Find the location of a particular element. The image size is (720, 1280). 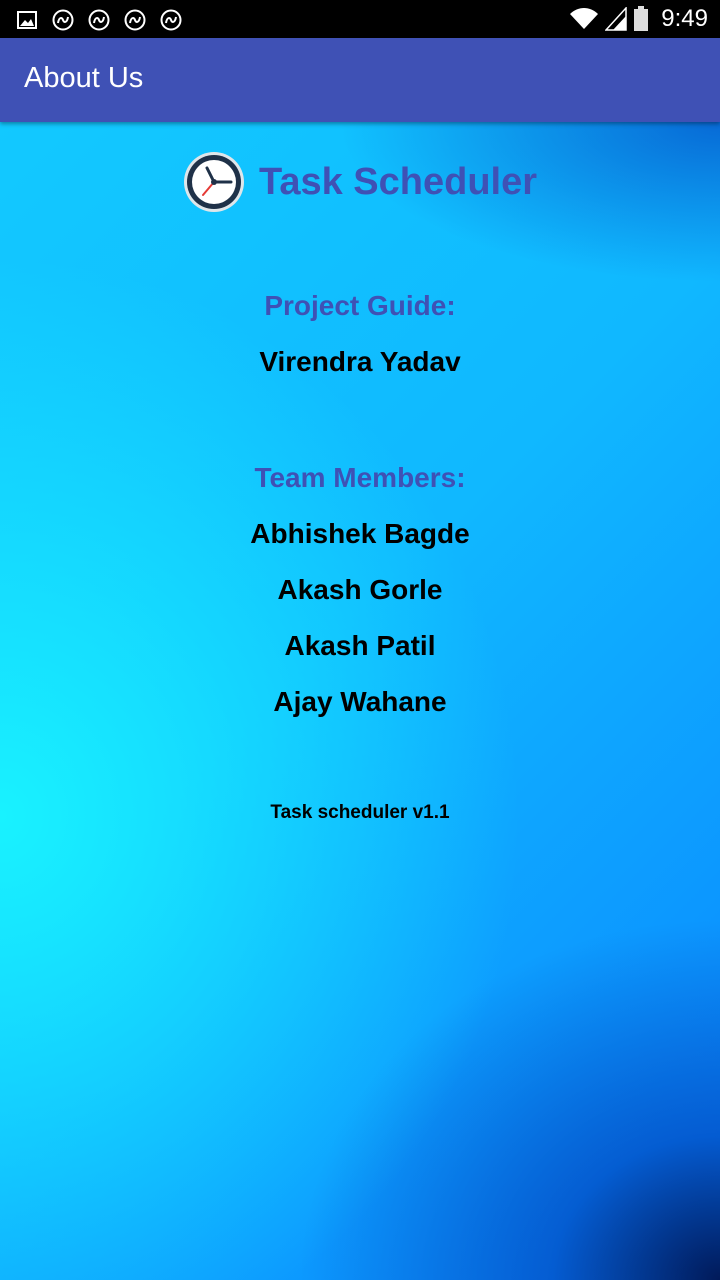

clock-icon is located at coordinates (213, 182).